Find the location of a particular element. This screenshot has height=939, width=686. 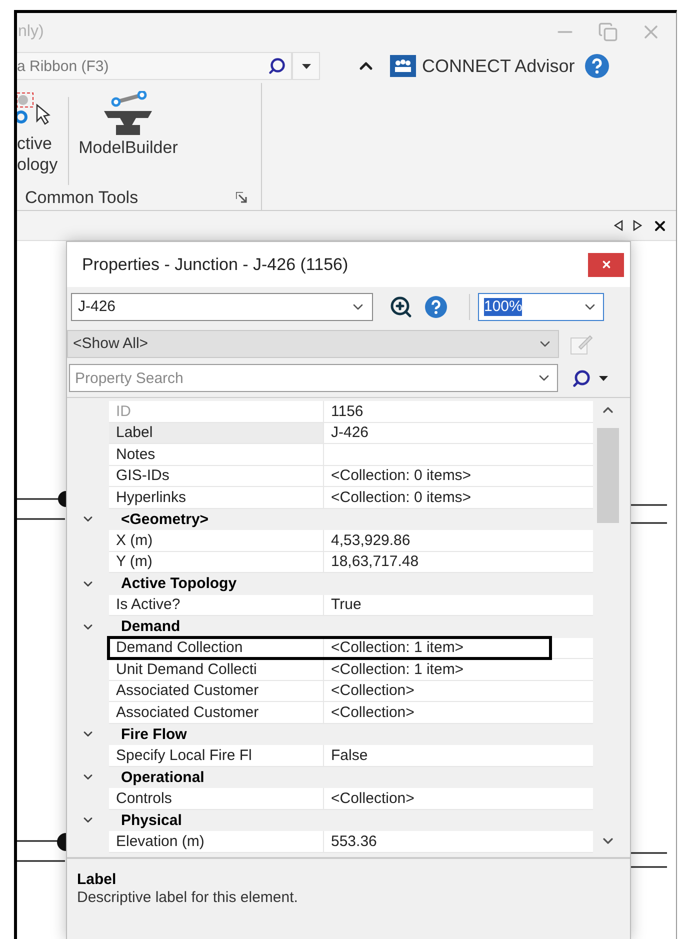

property-value-cell: 553.36 is located at coordinates (458, 841).